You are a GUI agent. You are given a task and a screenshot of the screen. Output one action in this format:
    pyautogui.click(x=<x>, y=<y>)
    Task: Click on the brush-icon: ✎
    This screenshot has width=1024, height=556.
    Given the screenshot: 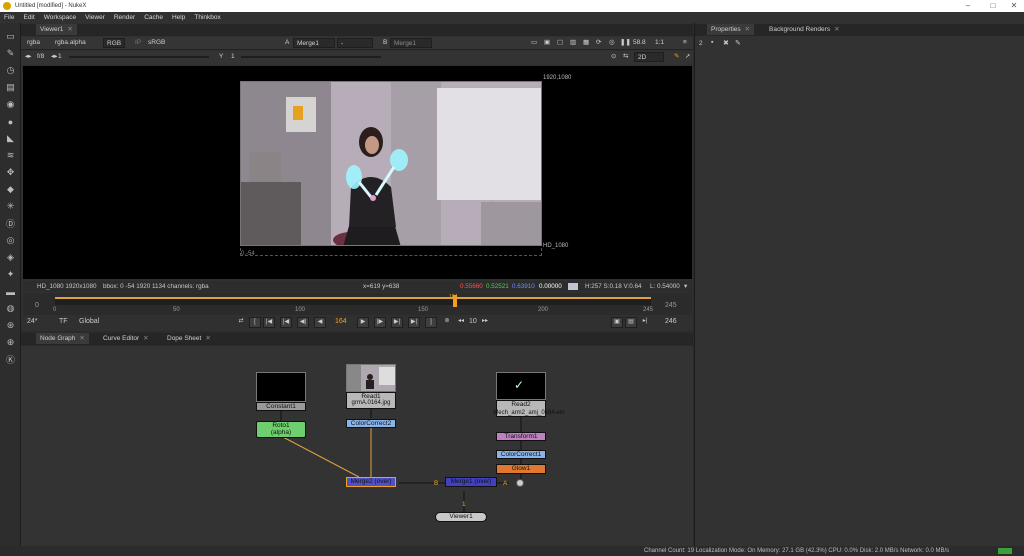 What is the action you would take?
    pyautogui.click(x=676, y=57)
    